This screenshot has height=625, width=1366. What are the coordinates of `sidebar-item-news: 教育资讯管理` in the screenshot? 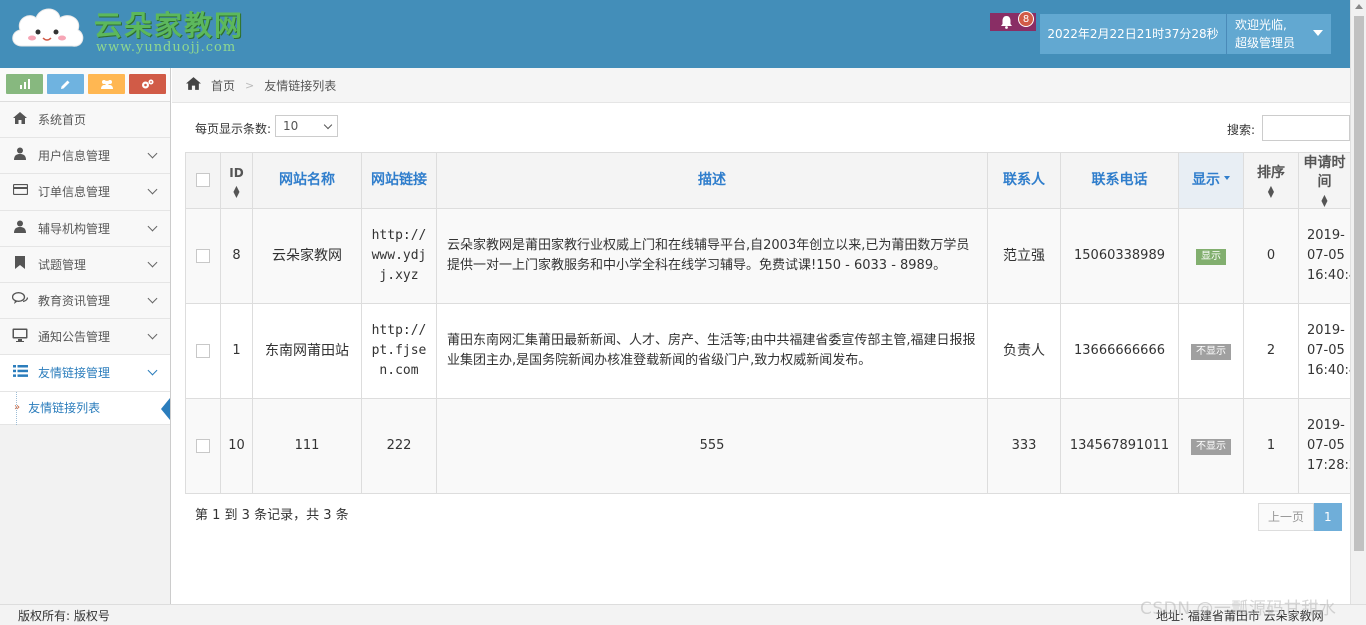 It's located at (85, 301).